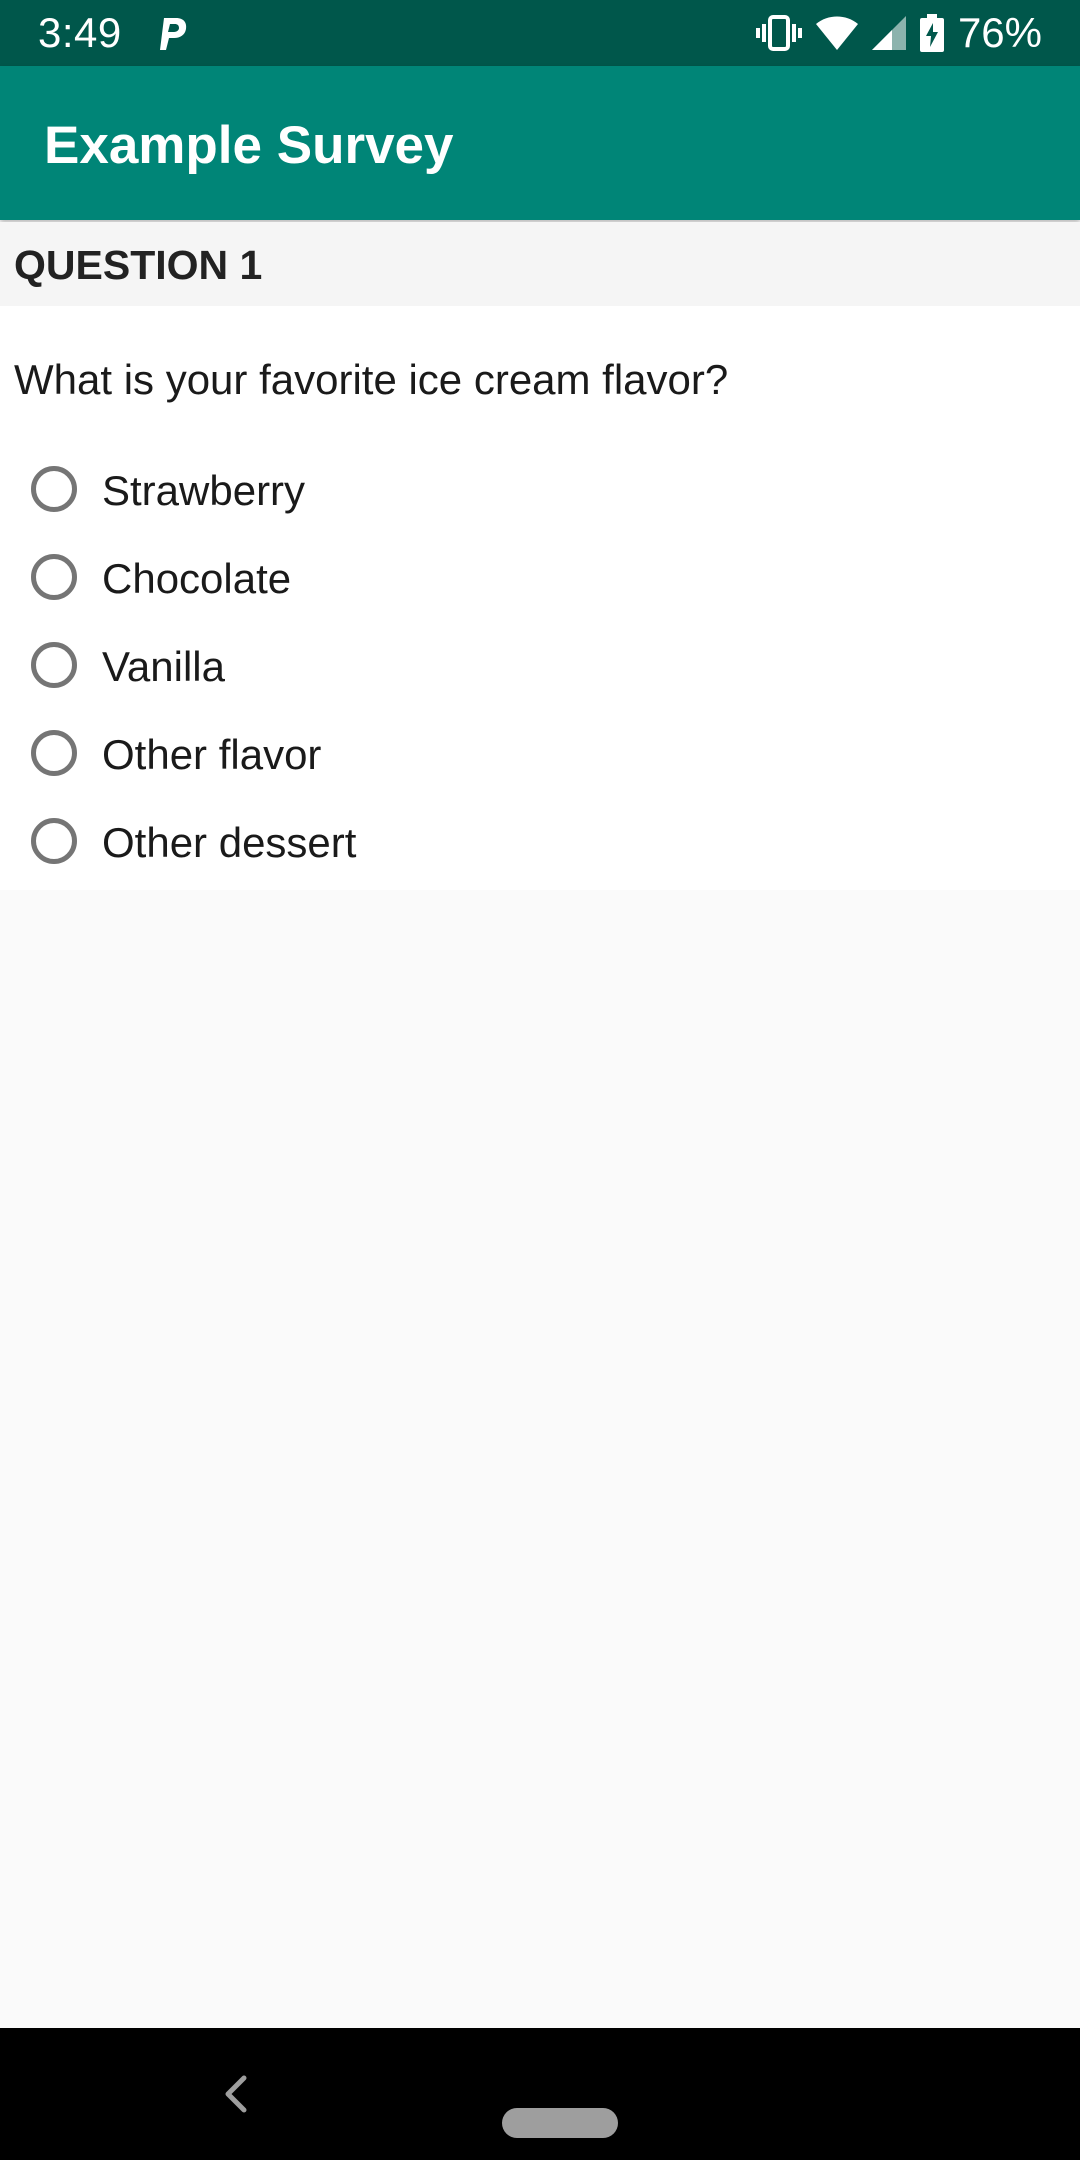  Describe the element at coordinates (778, 33) in the screenshot. I see `vibrate-icon` at that location.